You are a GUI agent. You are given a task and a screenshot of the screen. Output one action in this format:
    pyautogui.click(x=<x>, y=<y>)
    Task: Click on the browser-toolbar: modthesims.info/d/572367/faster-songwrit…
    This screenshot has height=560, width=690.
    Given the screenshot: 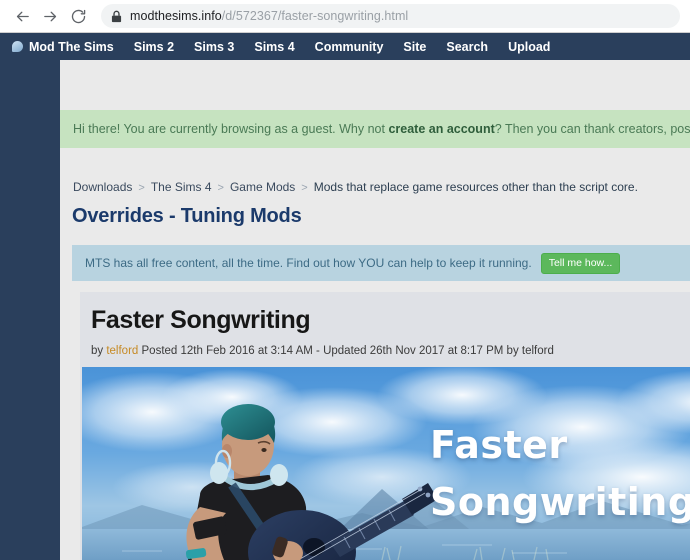 What is the action you would take?
    pyautogui.click(x=345, y=16)
    